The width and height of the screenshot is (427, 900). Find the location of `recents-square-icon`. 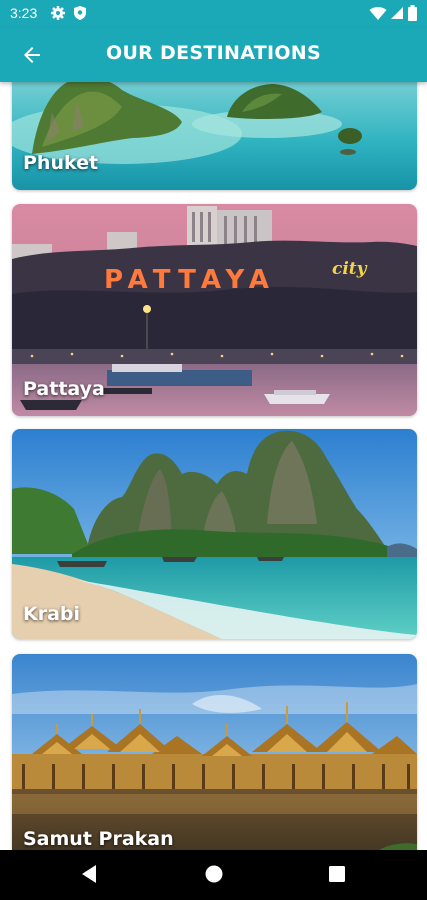

recents-square-icon is located at coordinates (337, 874).